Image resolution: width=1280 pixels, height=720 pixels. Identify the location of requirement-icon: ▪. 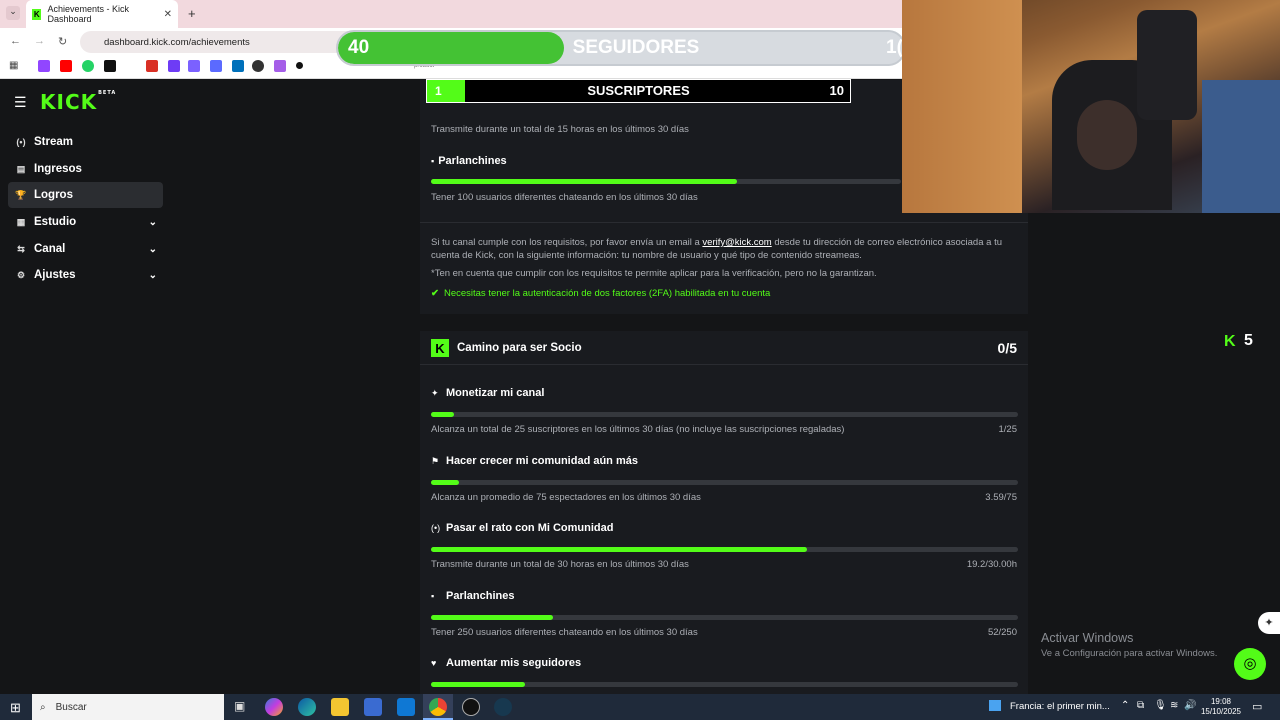
(433, 595).